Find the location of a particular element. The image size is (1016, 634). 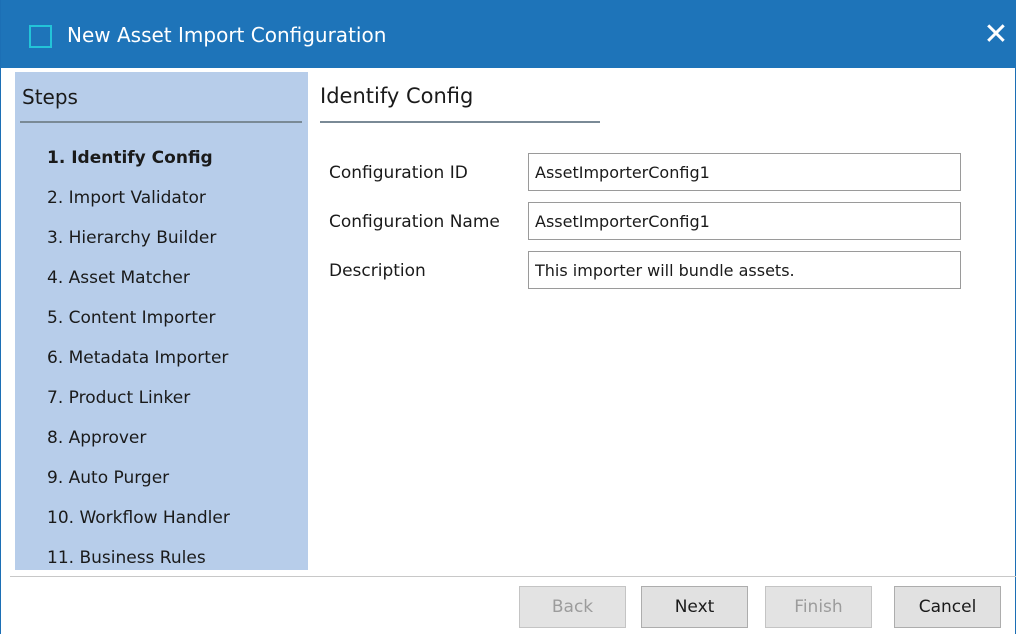

footer-divider is located at coordinates (513, 576).